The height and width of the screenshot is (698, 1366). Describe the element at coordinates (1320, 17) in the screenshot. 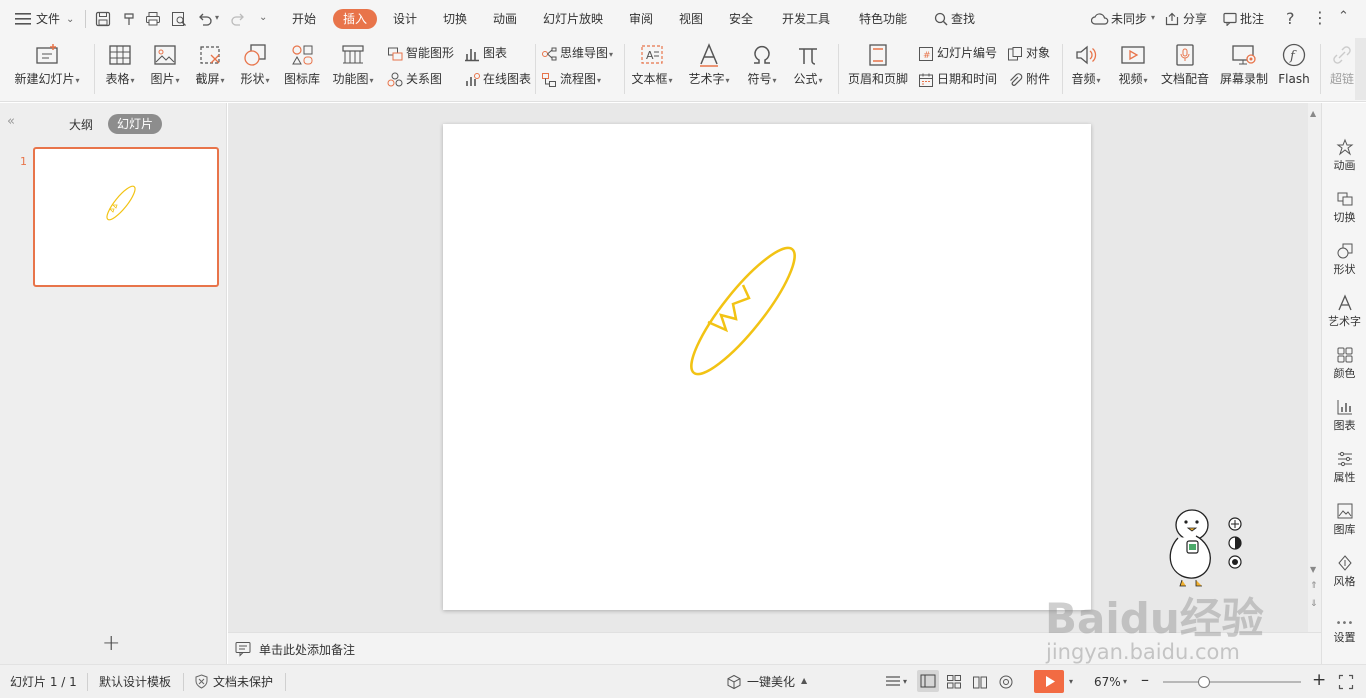

I see `more-icon: ⋮` at that location.